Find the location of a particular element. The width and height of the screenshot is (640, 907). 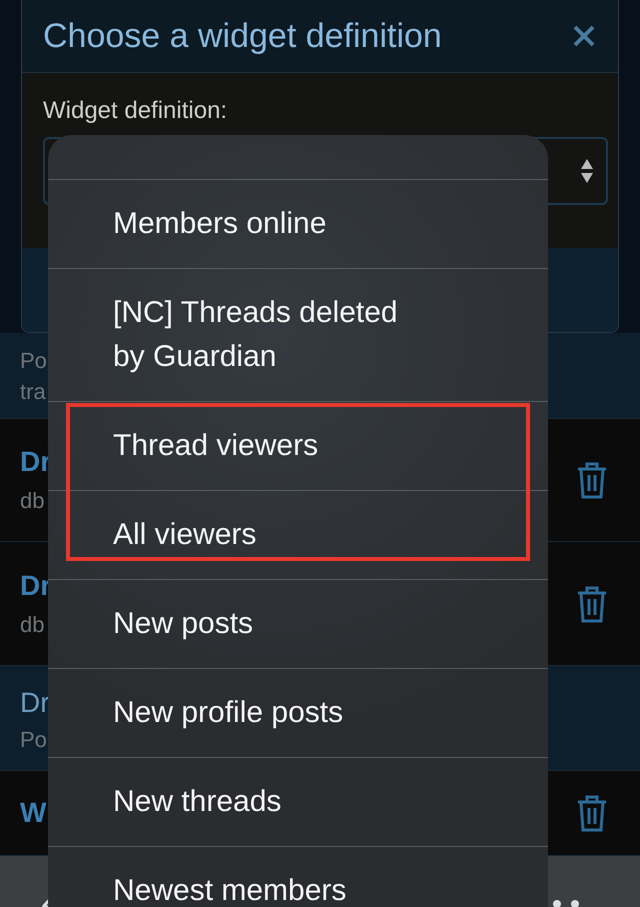

sort-arrows-icon is located at coordinates (587, 171).